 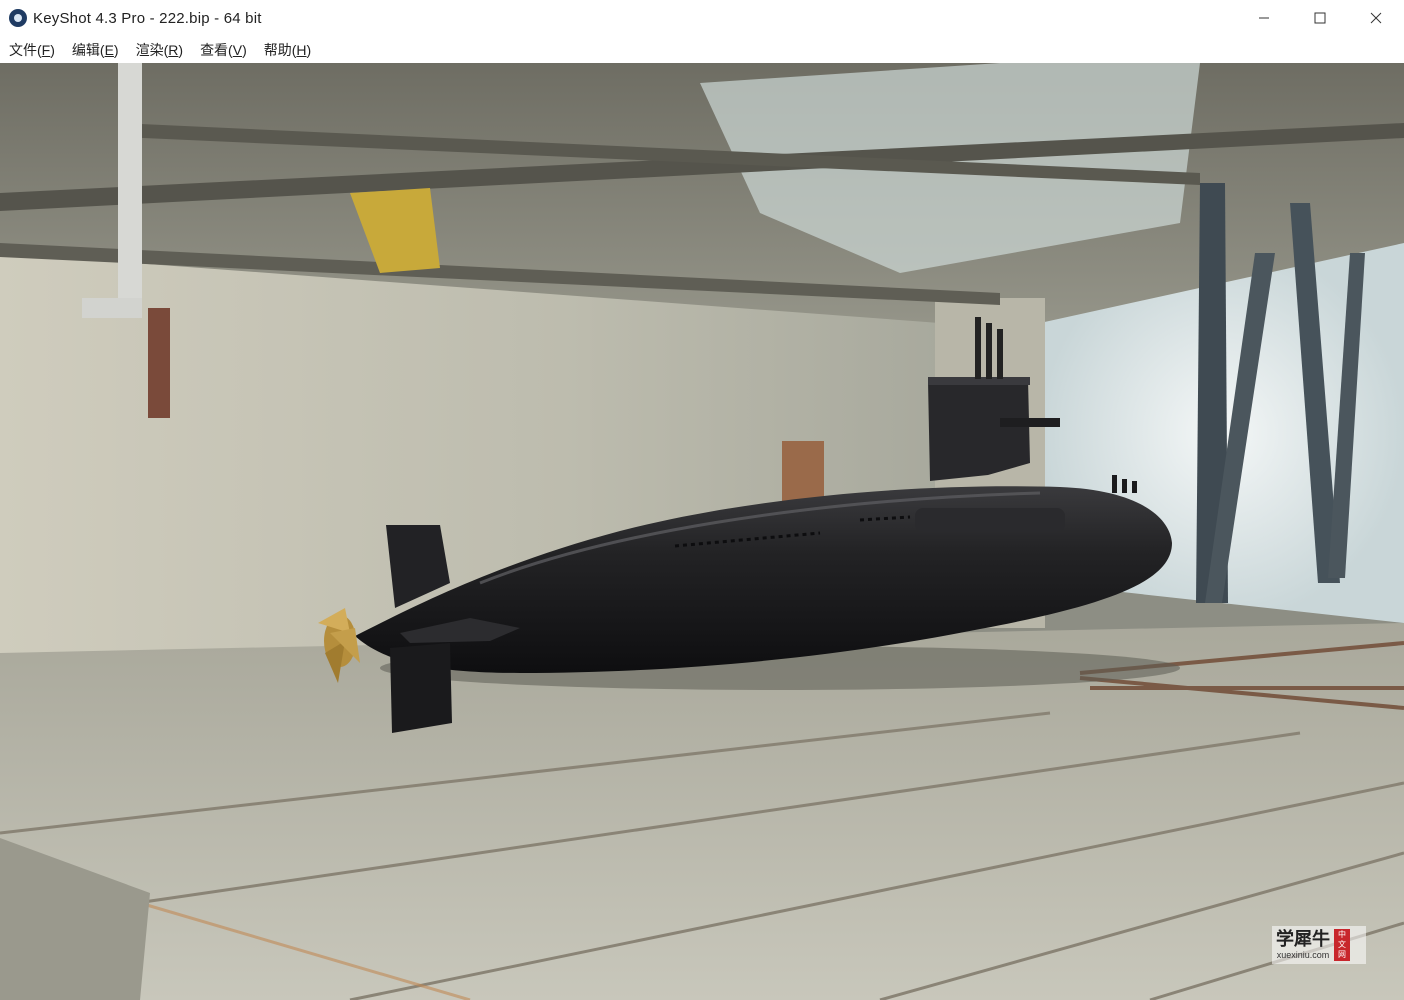 What do you see at coordinates (803, 471) in the screenshot?
I see `wall-door` at bounding box center [803, 471].